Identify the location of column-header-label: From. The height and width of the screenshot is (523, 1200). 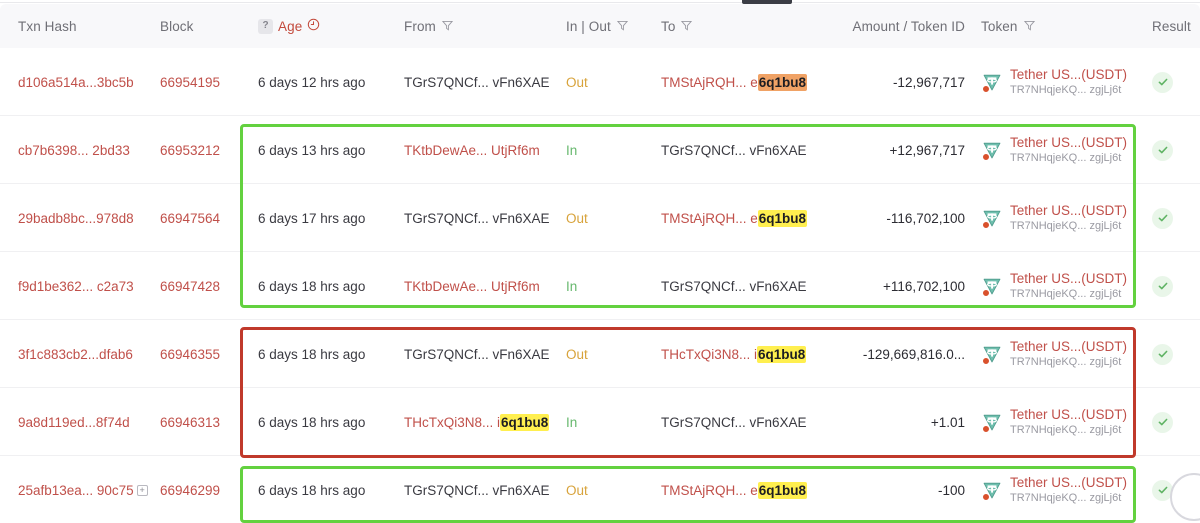
(420, 26).